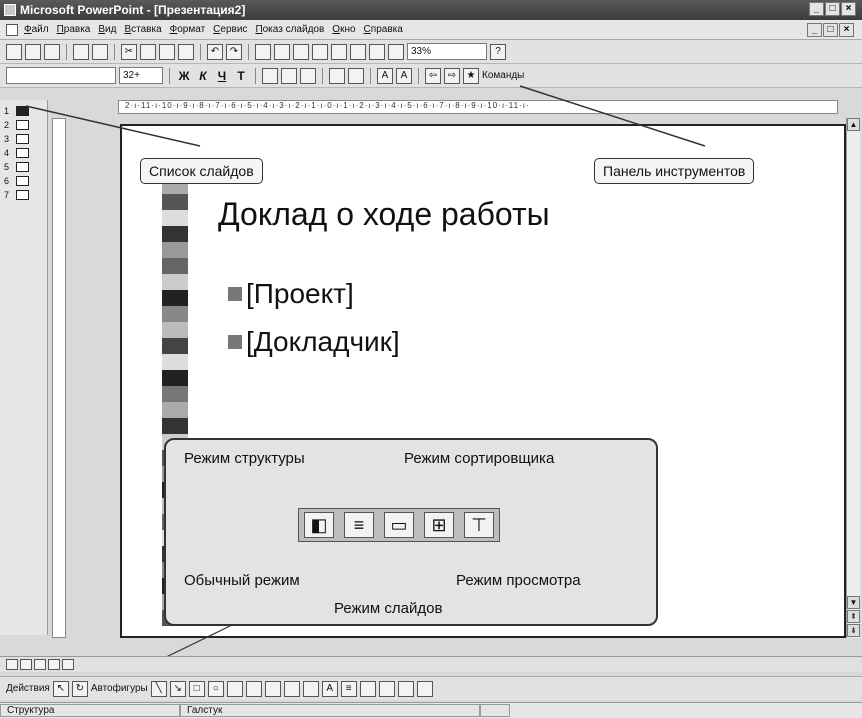 Image resolution: width=862 pixels, height=718 pixels. Describe the element at coordinates (60, 688) in the screenshot. I see `pointer-icon: ↖` at that location.